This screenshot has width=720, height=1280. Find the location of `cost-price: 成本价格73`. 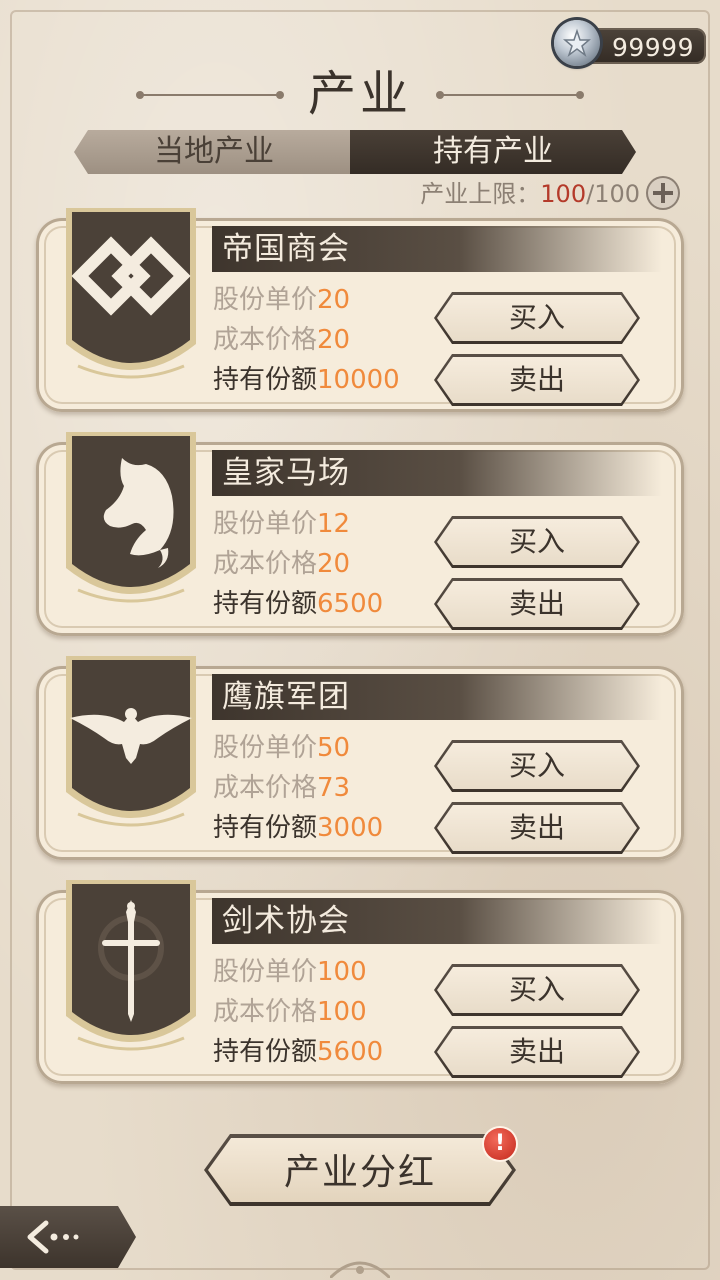

cost-price: 成本价格73 is located at coordinates (281, 788).